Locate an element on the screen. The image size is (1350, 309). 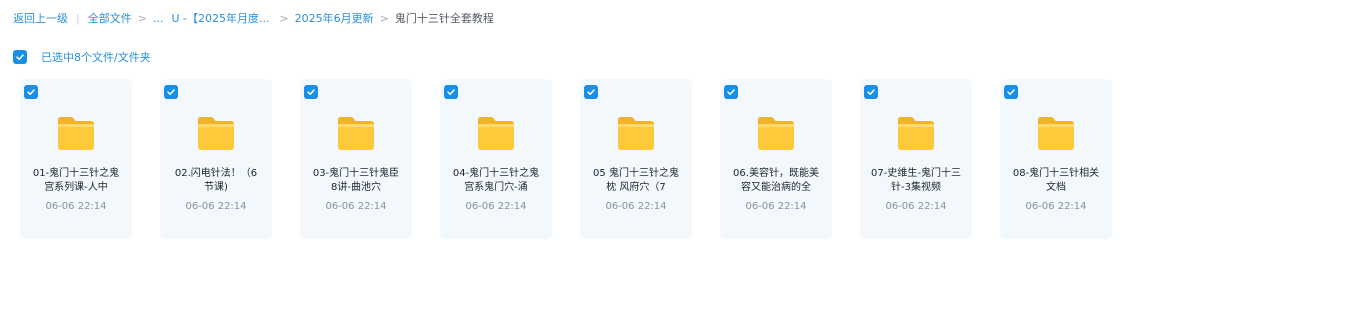
breadcrumb-all-files: 全部文件 is located at coordinates (110, 18).